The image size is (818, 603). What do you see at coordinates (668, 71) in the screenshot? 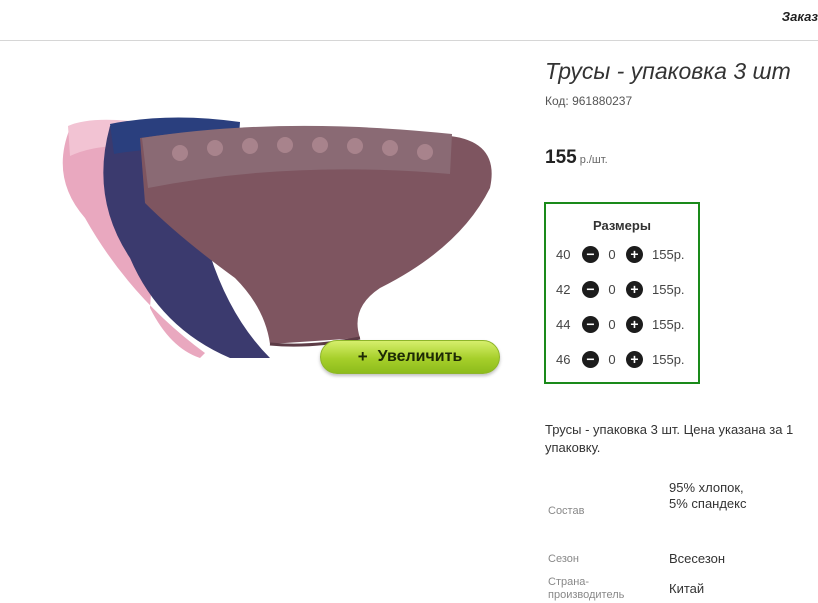
I see `product-title: Трусы - упаковка 3 шт` at bounding box center [668, 71].